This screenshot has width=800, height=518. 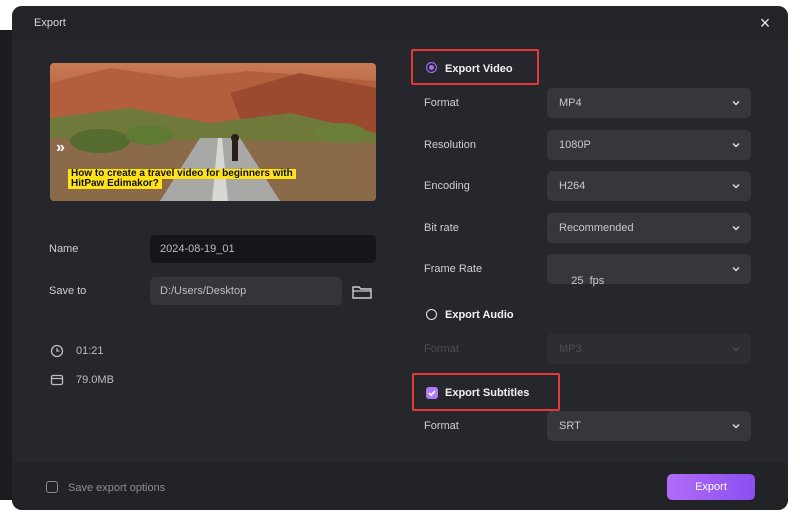 What do you see at coordinates (570, 426) in the screenshot?
I see `subtitle-format-value: SRT` at bounding box center [570, 426].